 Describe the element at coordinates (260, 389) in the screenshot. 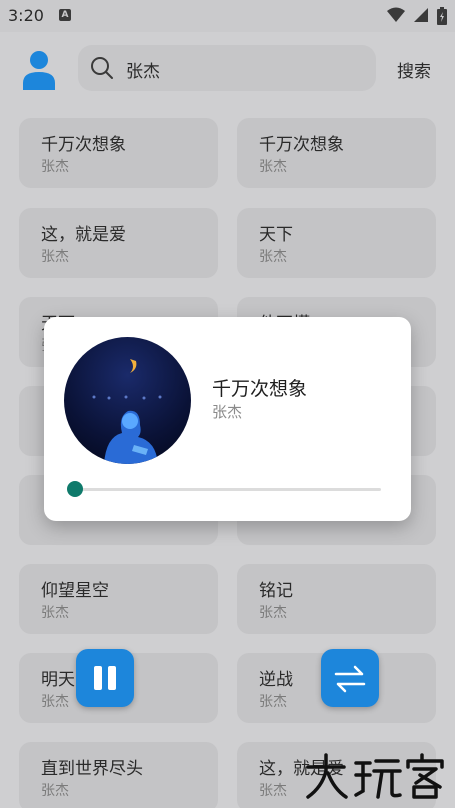

I see `now-playing-title: 千万次想象` at that location.